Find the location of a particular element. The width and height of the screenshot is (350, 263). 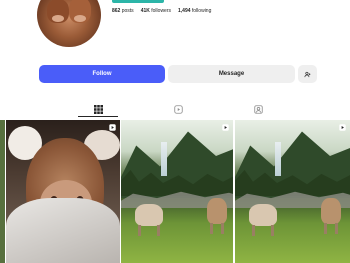

profile-accent-bar is located at coordinates (138, 1).